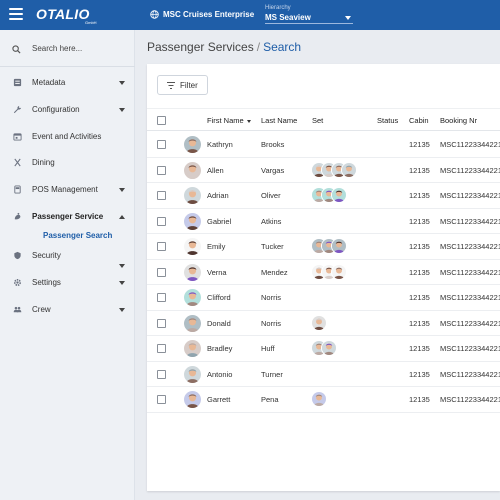 The height and width of the screenshot is (500, 500). Describe the element at coordinates (279, 120) in the screenshot. I see `column-header-last-name: Last Name` at that location.